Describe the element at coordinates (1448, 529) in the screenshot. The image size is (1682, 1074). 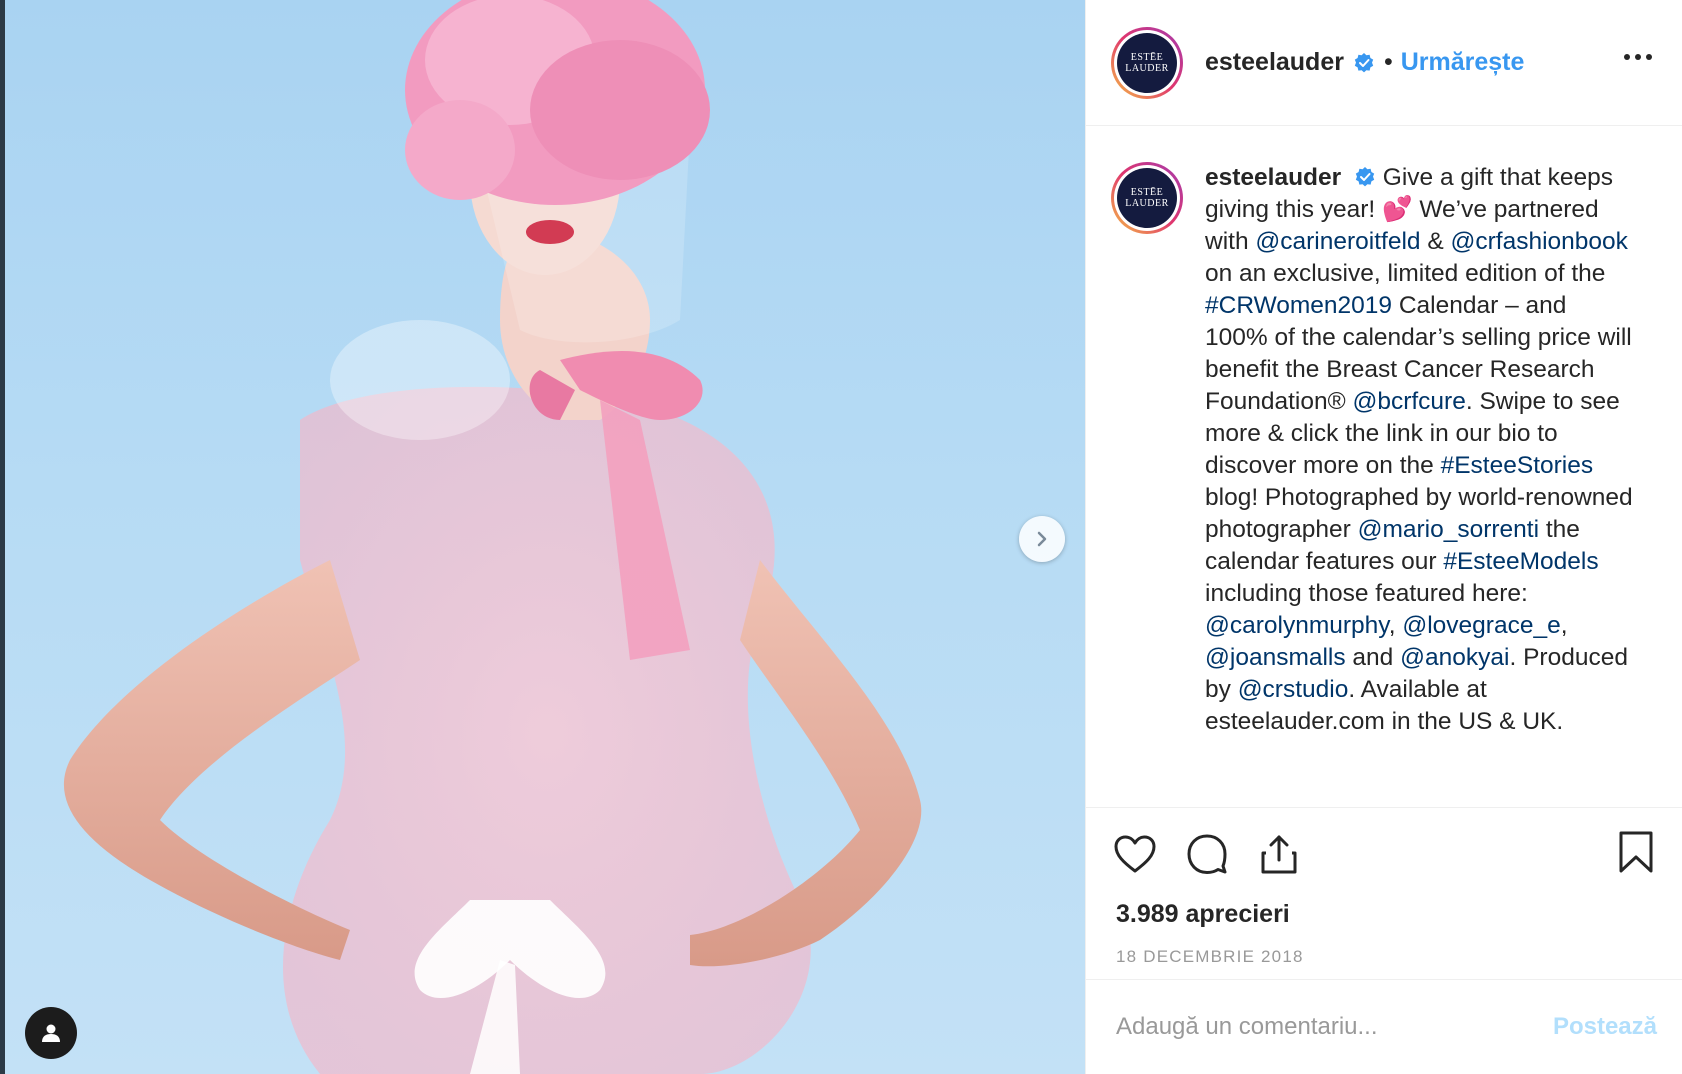
I see `caption-link: @mario_sorrenti` at that location.